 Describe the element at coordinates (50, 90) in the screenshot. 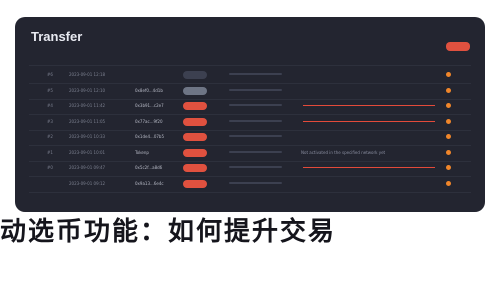

I see `row-id: #5` at that location.